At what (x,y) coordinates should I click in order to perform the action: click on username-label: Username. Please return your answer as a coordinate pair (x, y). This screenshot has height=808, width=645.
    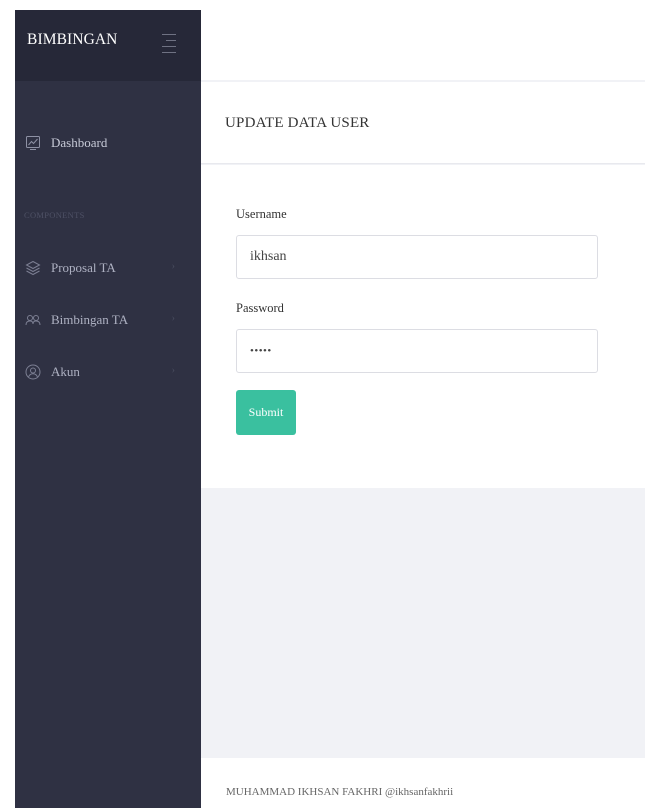
    Looking at the image, I should click on (261, 214).